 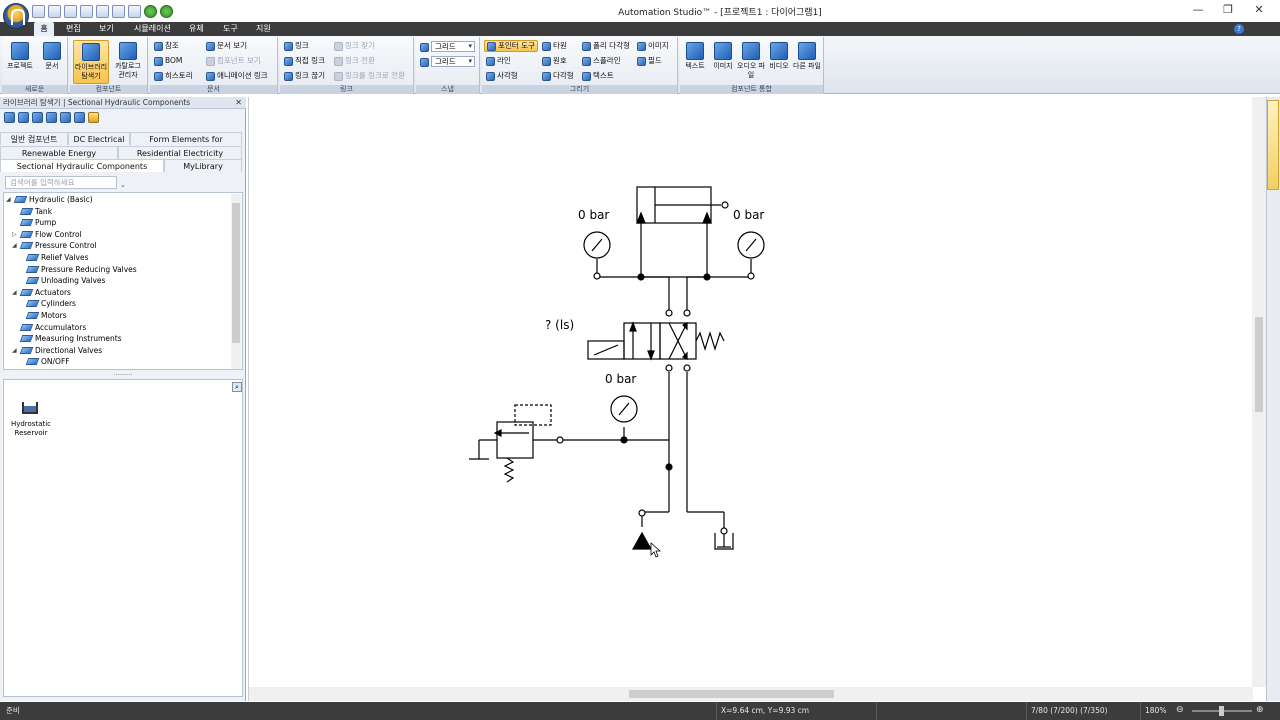 What do you see at coordinates (1259, 364) in the screenshot?
I see `vertical-scroll-thumb` at bounding box center [1259, 364].